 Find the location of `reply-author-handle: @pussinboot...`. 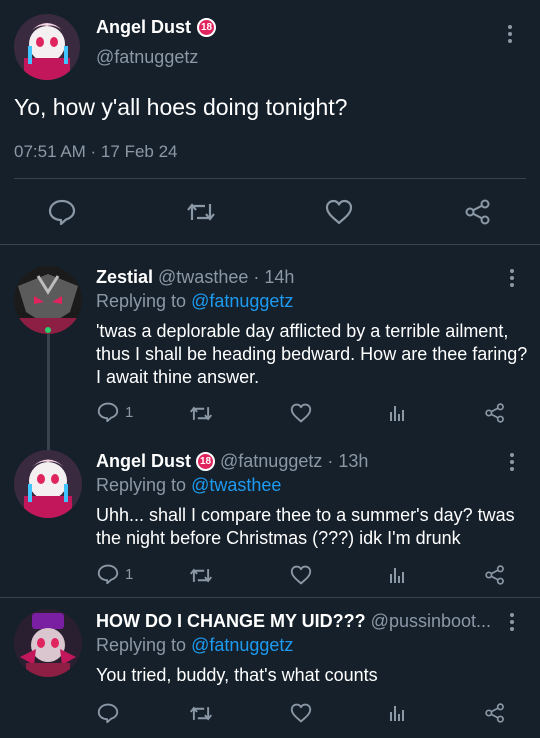

reply-author-handle: @pussinboot... is located at coordinates (431, 621).